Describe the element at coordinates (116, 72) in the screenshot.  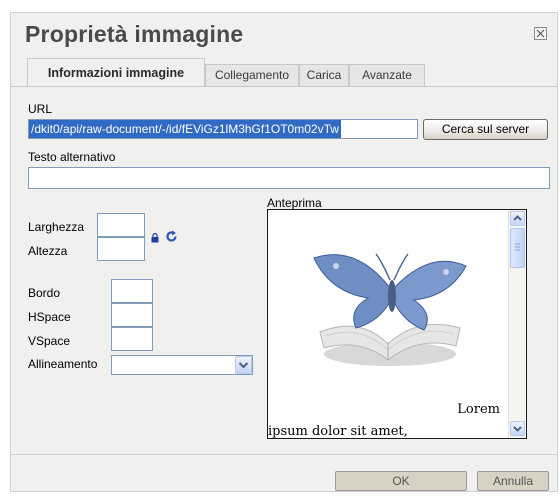
I see `tab-image-info: Informazioni immagine` at that location.